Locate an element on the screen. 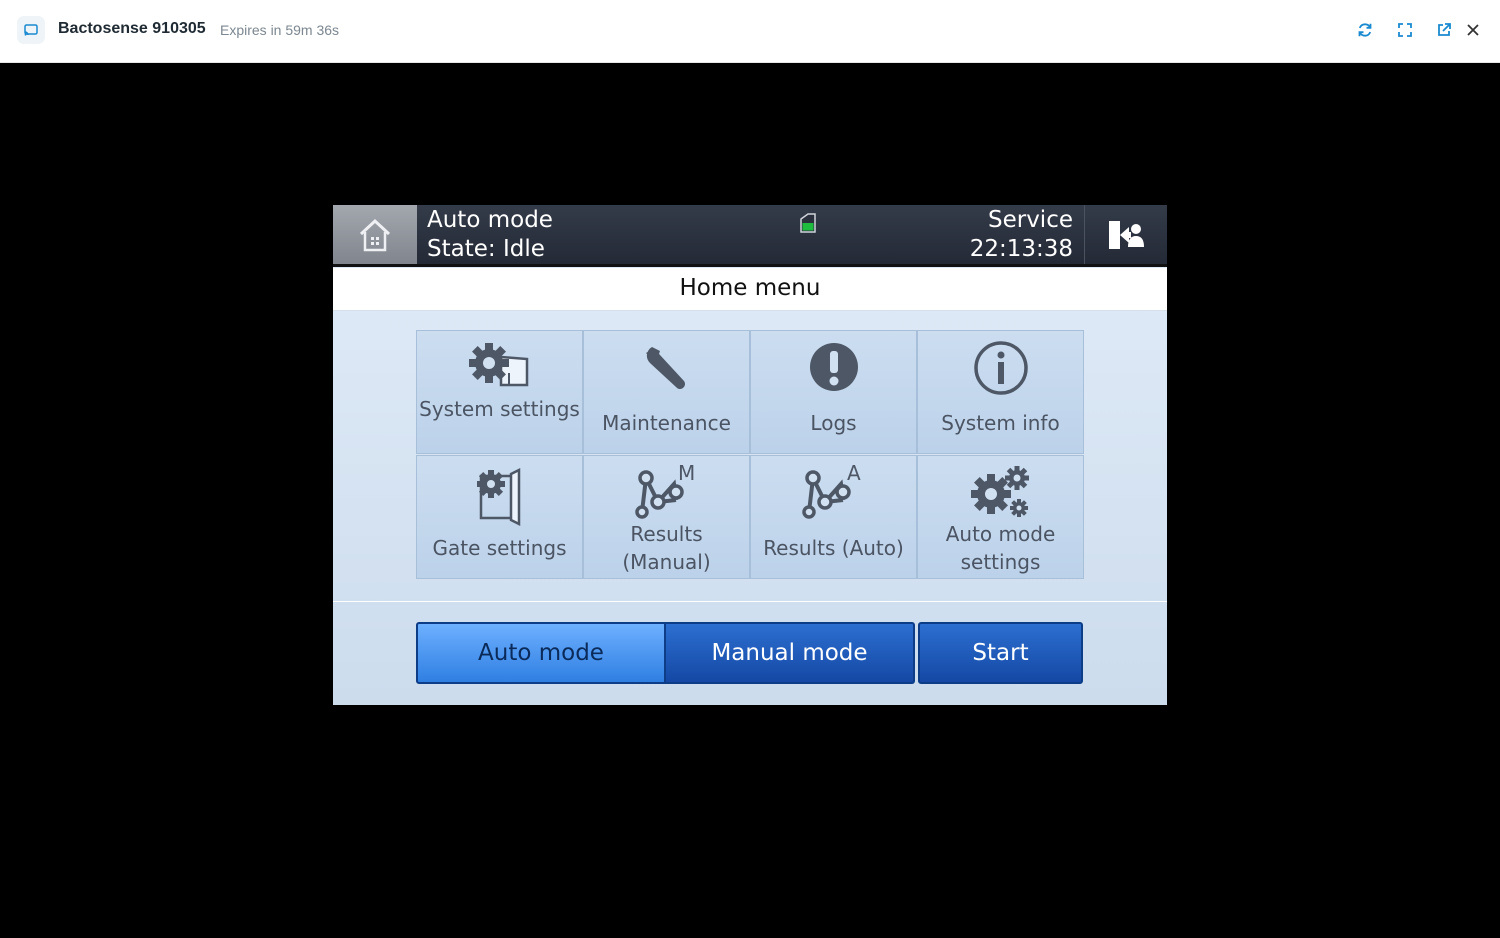  fullscreen-icon is located at coordinates (1405, 30).